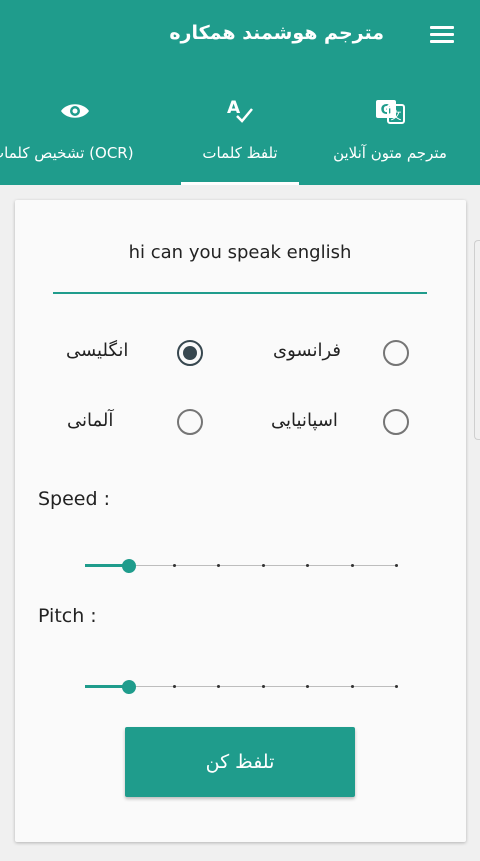 The width and height of the screenshot is (480, 861). Describe the element at coordinates (240, 762) in the screenshot. I see `speak-button: تلفظ کن` at that location.